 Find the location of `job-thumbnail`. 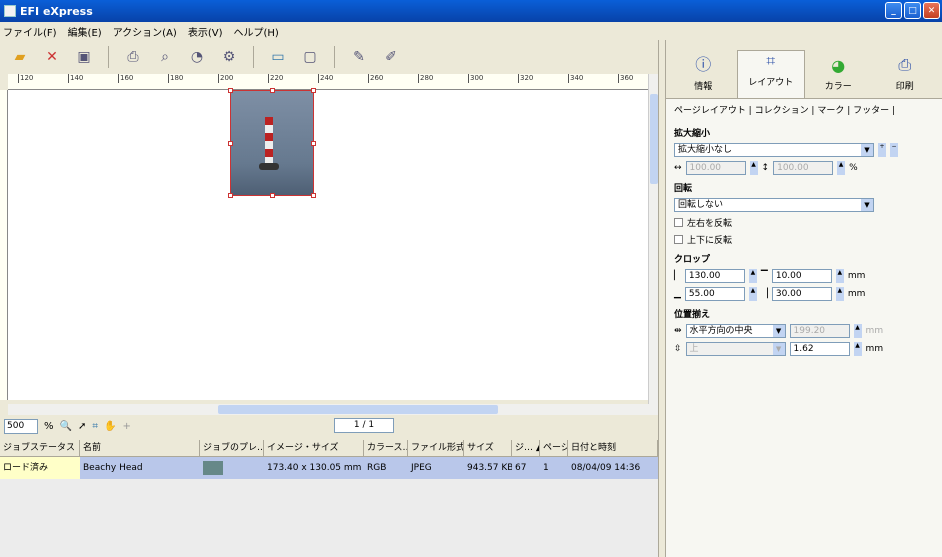

job-thumbnail is located at coordinates (232, 468).